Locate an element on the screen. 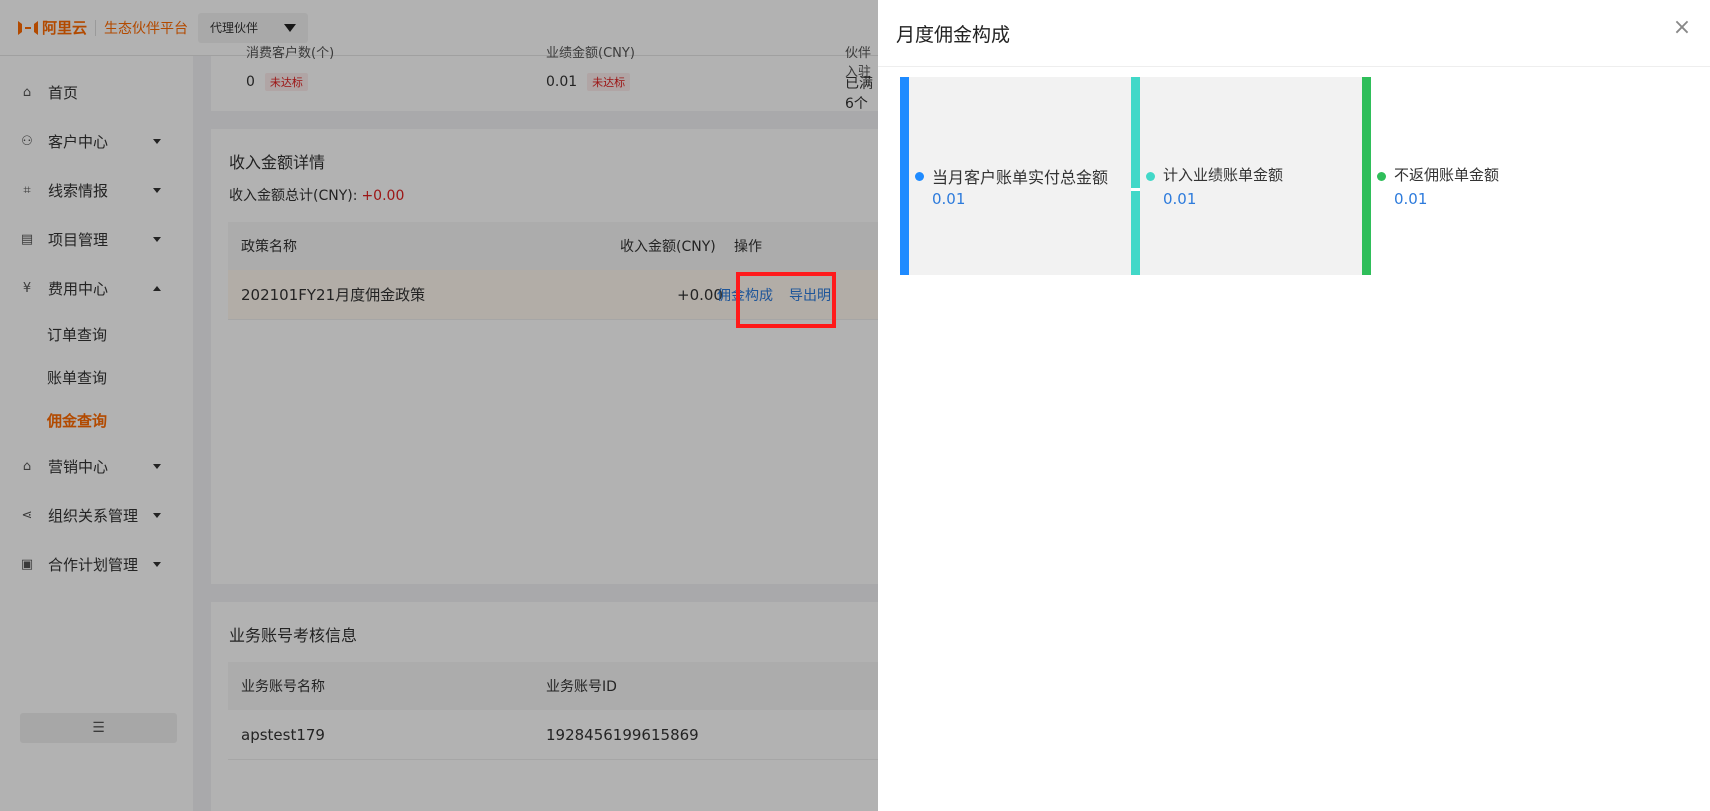 The height and width of the screenshot is (811, 1710). composition-item-no-rebate: 不返佣账单金额 0.01 is located at coordinates (1477, 176).